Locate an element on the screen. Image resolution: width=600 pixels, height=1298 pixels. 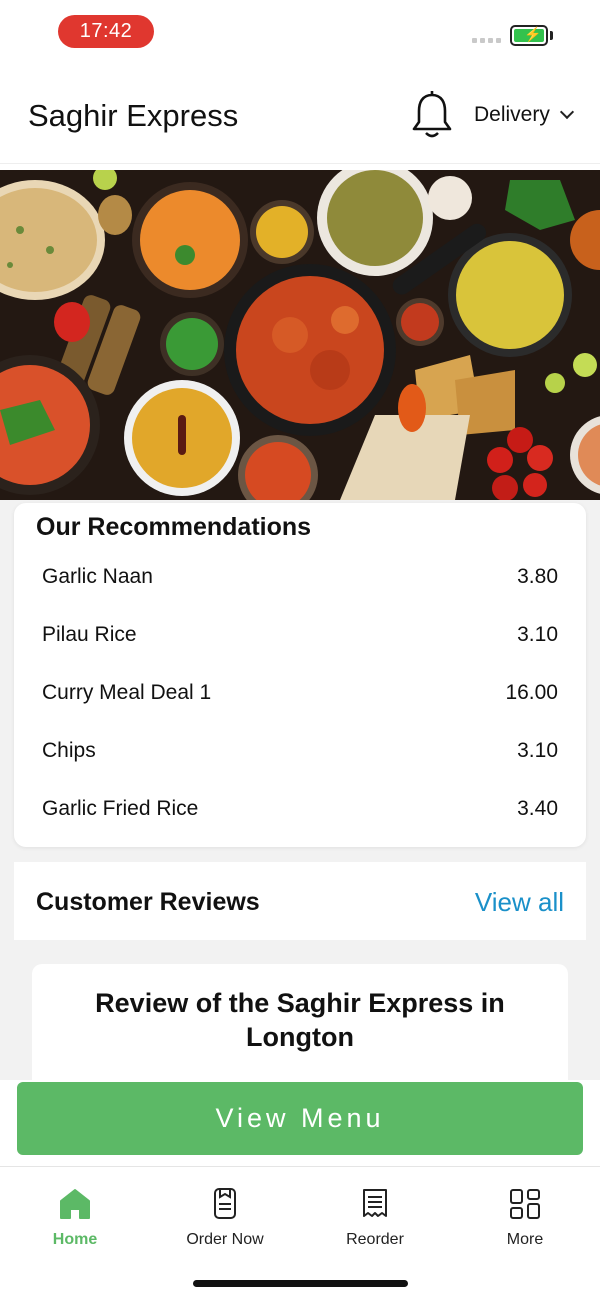
app-header: Saghir Express Delivery is located at coordinates (300, 114).